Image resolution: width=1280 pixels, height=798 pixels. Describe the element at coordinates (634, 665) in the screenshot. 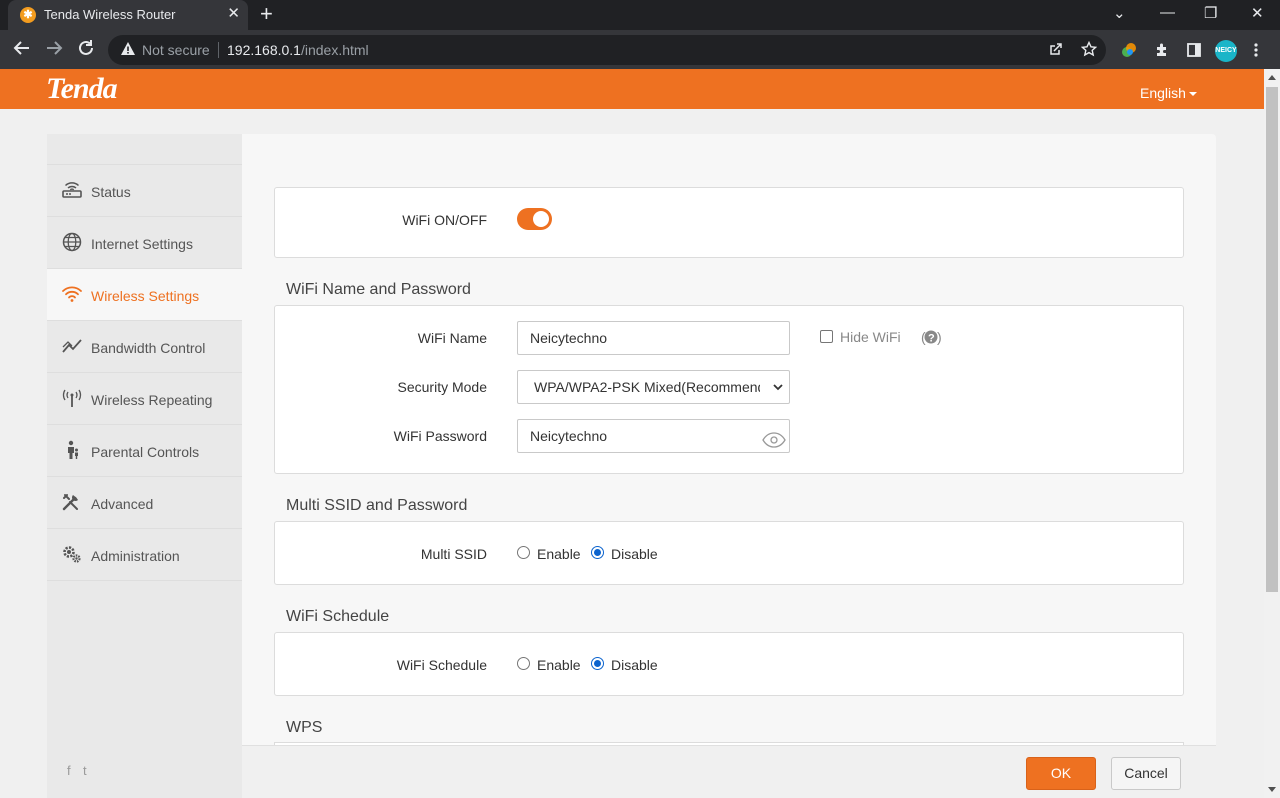

I see `wifi-schedule-disable-label: Disable` at that location.